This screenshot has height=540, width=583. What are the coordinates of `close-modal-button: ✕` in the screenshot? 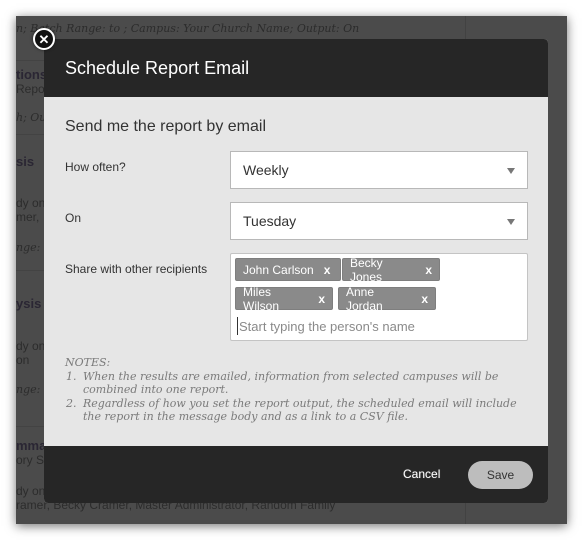 It's located at (44, 39).